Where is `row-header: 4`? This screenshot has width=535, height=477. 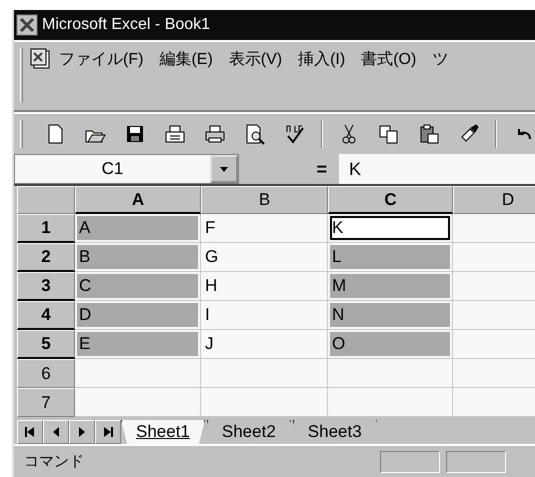
row-header: 4 is located at coordinates (46, 315).